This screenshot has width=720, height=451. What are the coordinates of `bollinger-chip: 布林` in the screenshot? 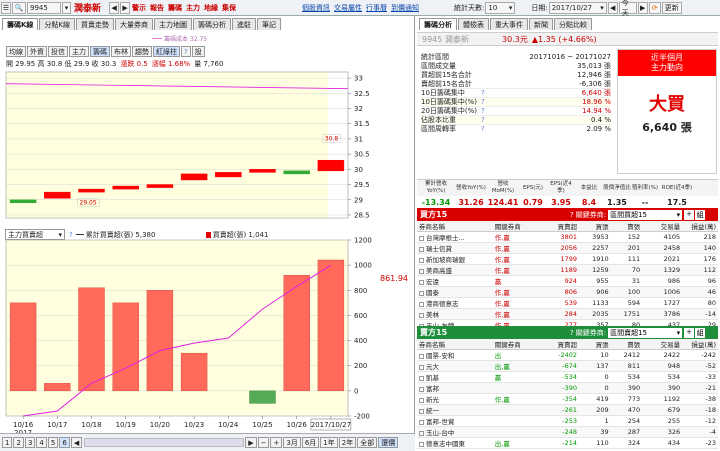 It's located at (121, 51).